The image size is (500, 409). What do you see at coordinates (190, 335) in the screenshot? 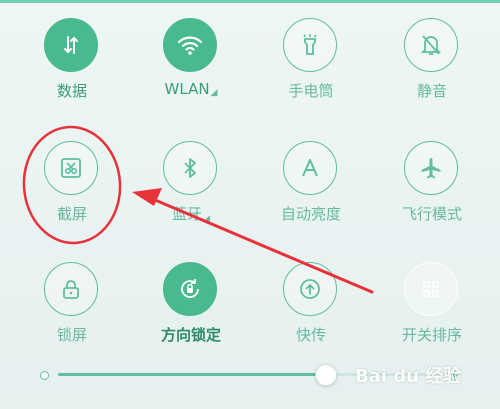
I see `toggle-rotation-lock-label: 方向锁定` at bounding box center [190, 335].